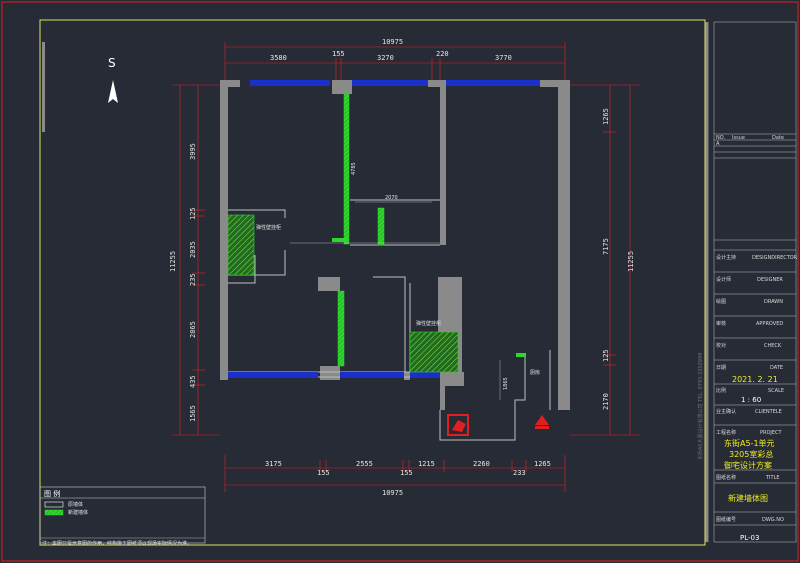 The height and width of the screenshot is (563, 800). I want to click on entrance-arrow-icon, so click(542, 420).